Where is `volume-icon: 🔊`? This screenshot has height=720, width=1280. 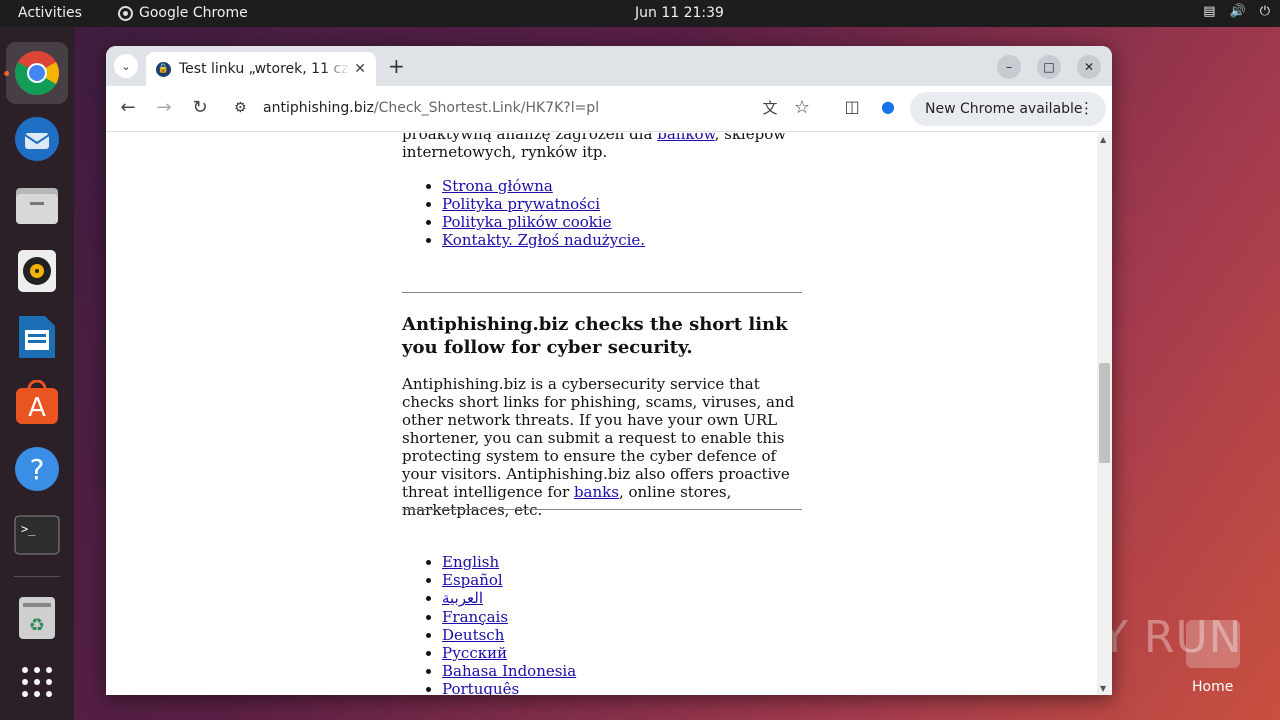 volume-icon: 🔊 is located at coordinates (1238, 11).